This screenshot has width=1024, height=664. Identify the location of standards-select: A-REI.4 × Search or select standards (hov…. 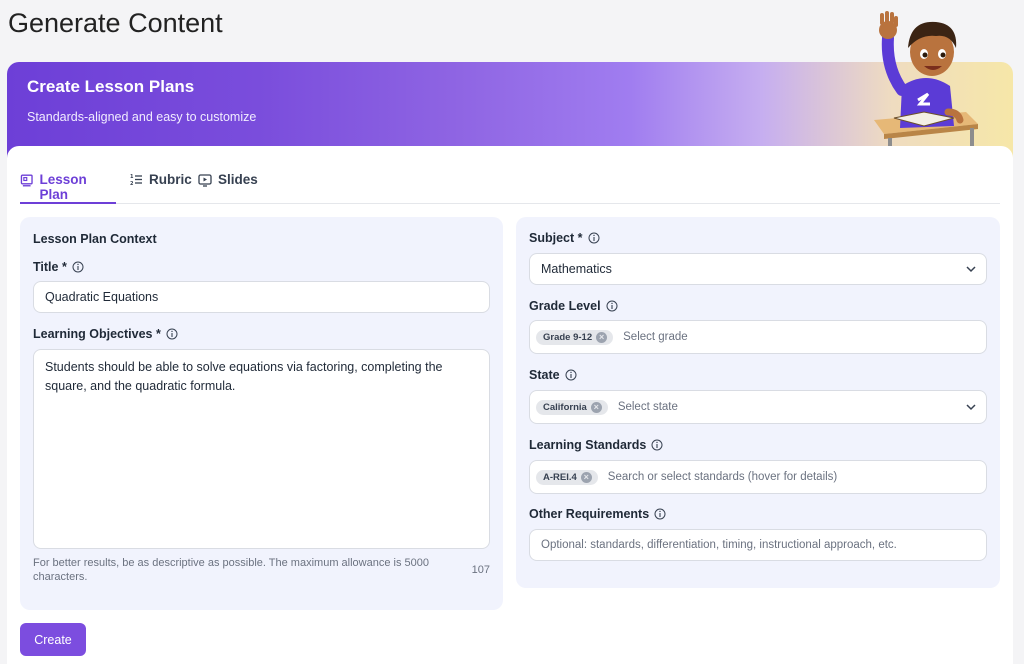
(758, 477).